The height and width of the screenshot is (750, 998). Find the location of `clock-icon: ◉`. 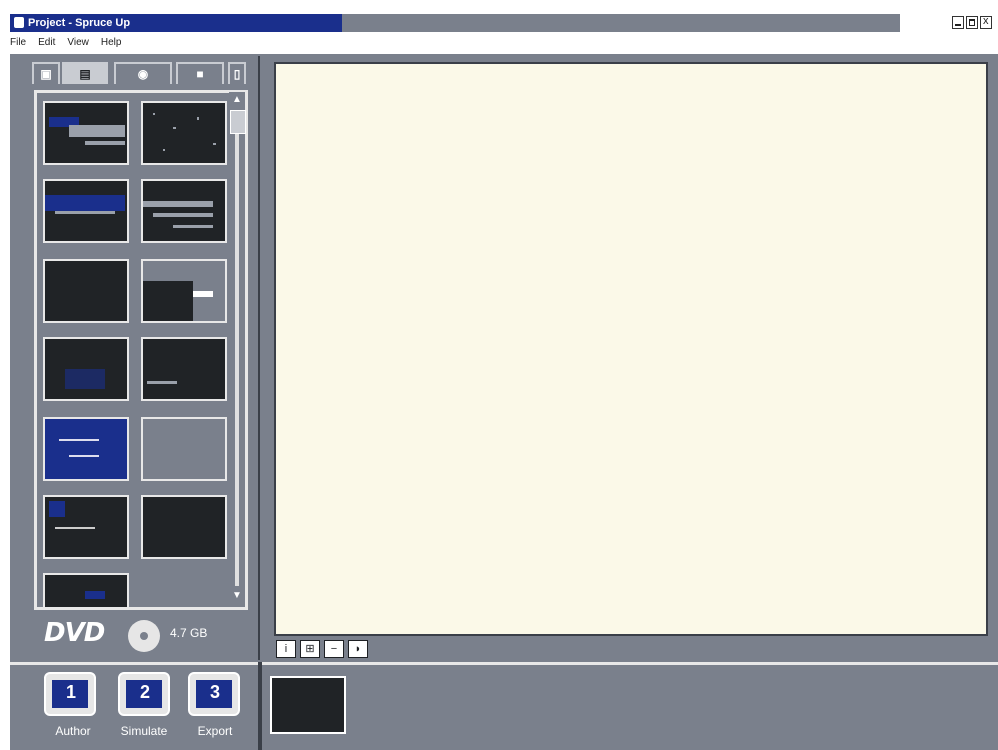

clock-icon: ◉ is located at coordinates (143, 74).